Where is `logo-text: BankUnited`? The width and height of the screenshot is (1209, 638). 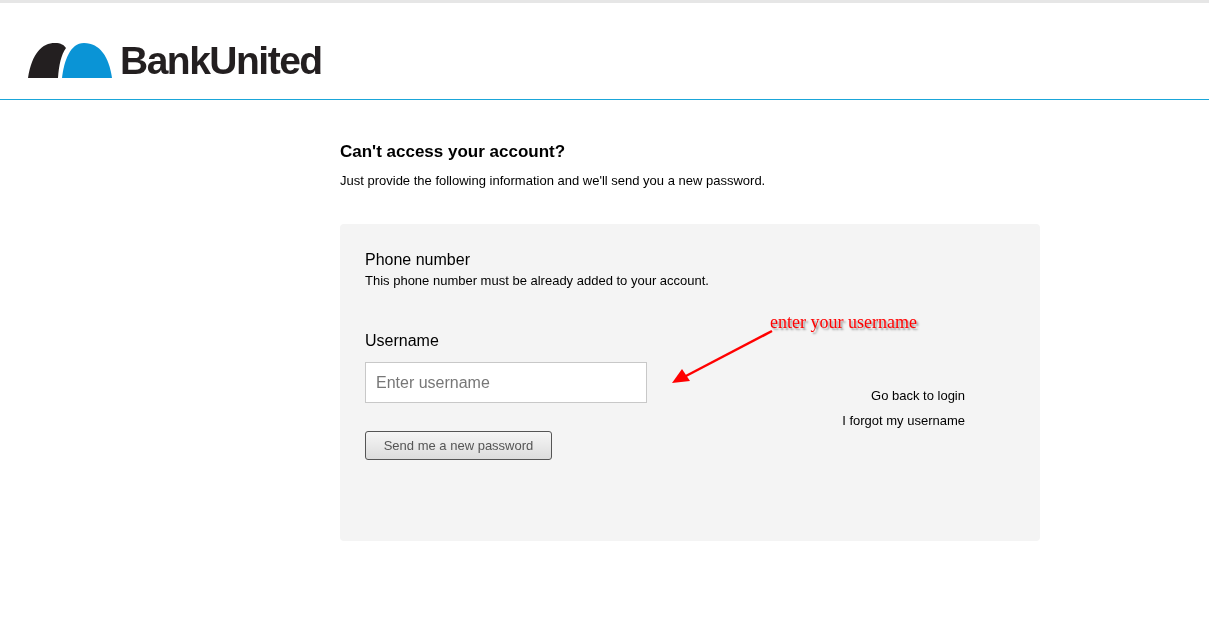
logo-text: BankUnited is located at coordinates (221, 60).